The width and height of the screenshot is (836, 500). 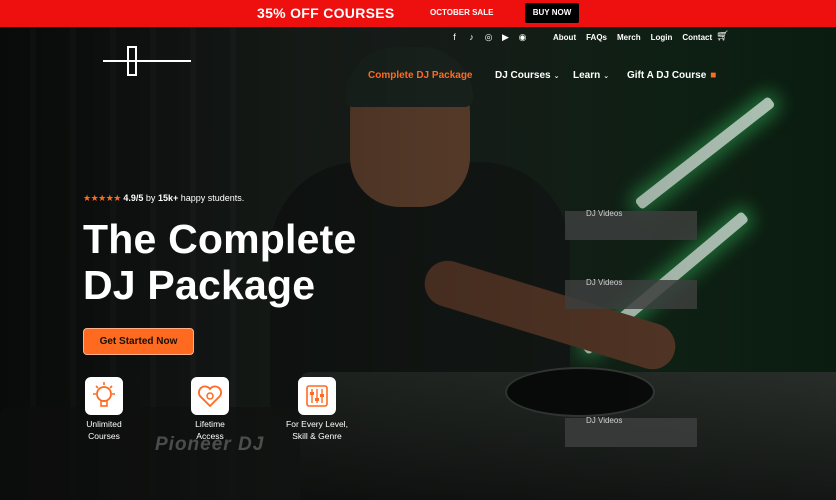 What do you see at coordinates (104, 435) in the screenshot?
I see `feature-label: Courses` at bounding box center [104, 435].